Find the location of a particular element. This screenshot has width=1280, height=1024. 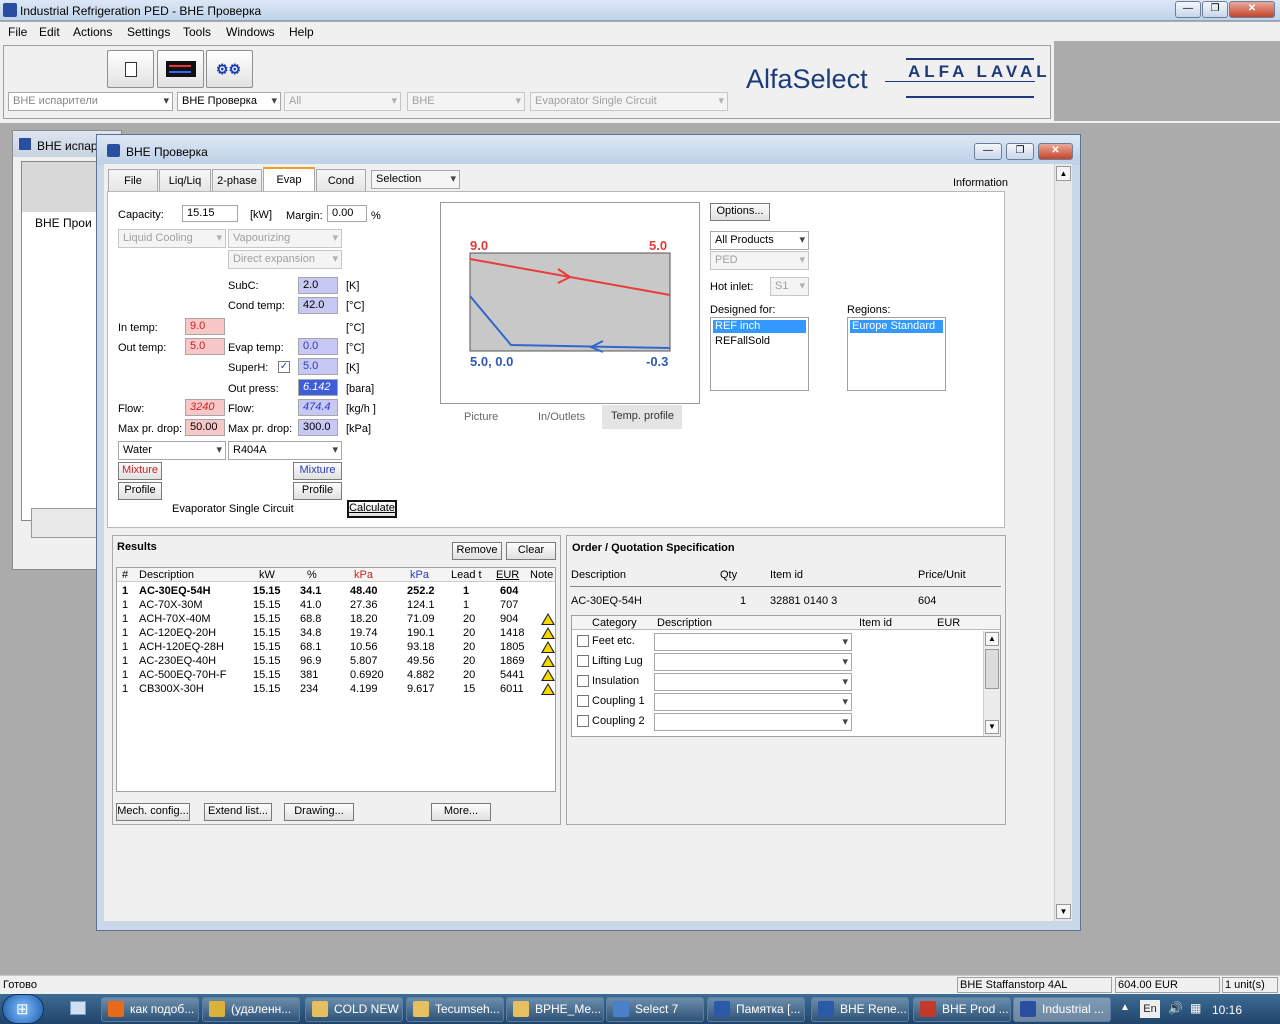

product-group-combo: BHE испарители is located at coordinates (90, 101).